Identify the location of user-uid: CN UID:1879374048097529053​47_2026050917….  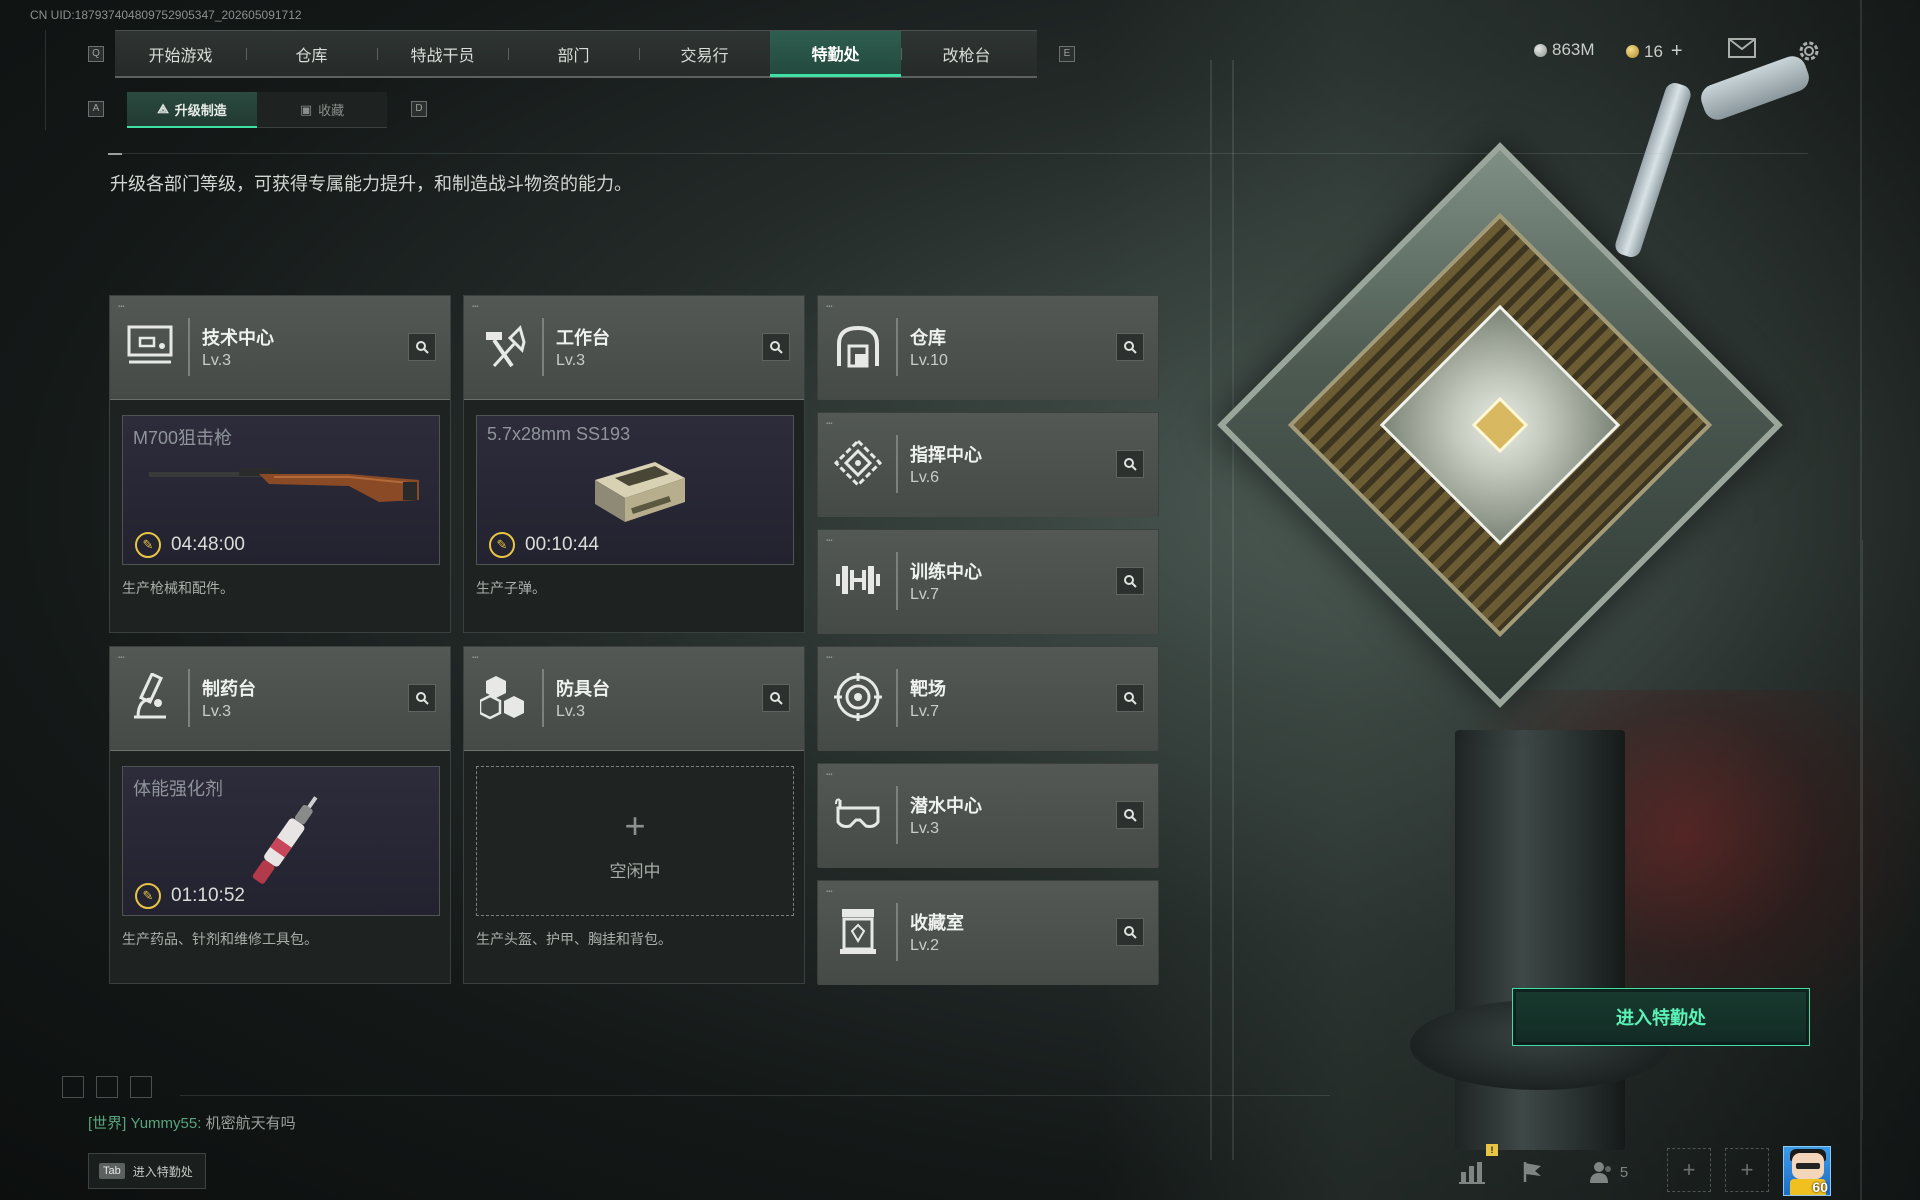
(166, 15).